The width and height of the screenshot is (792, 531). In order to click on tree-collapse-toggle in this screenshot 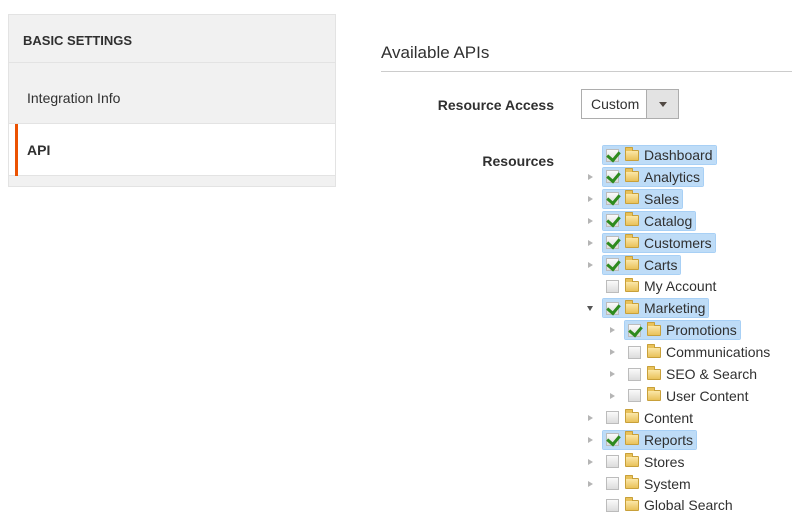, I will do `click(590, 308)`.